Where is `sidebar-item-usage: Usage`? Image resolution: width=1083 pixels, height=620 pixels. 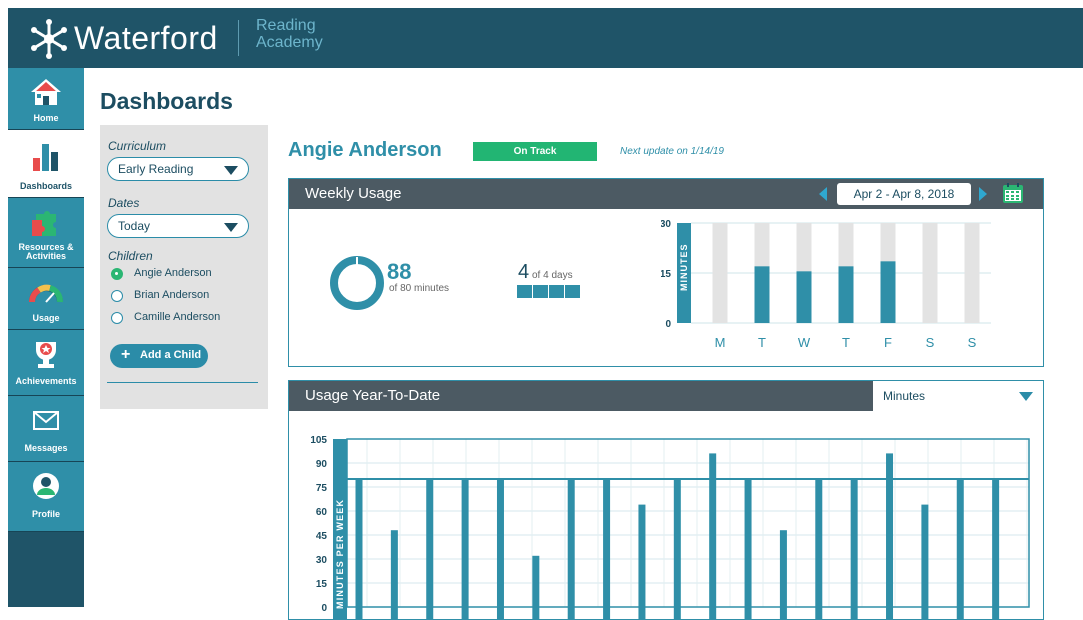
sidebar-item-usage: Usage is located at coordinates (46, 299).